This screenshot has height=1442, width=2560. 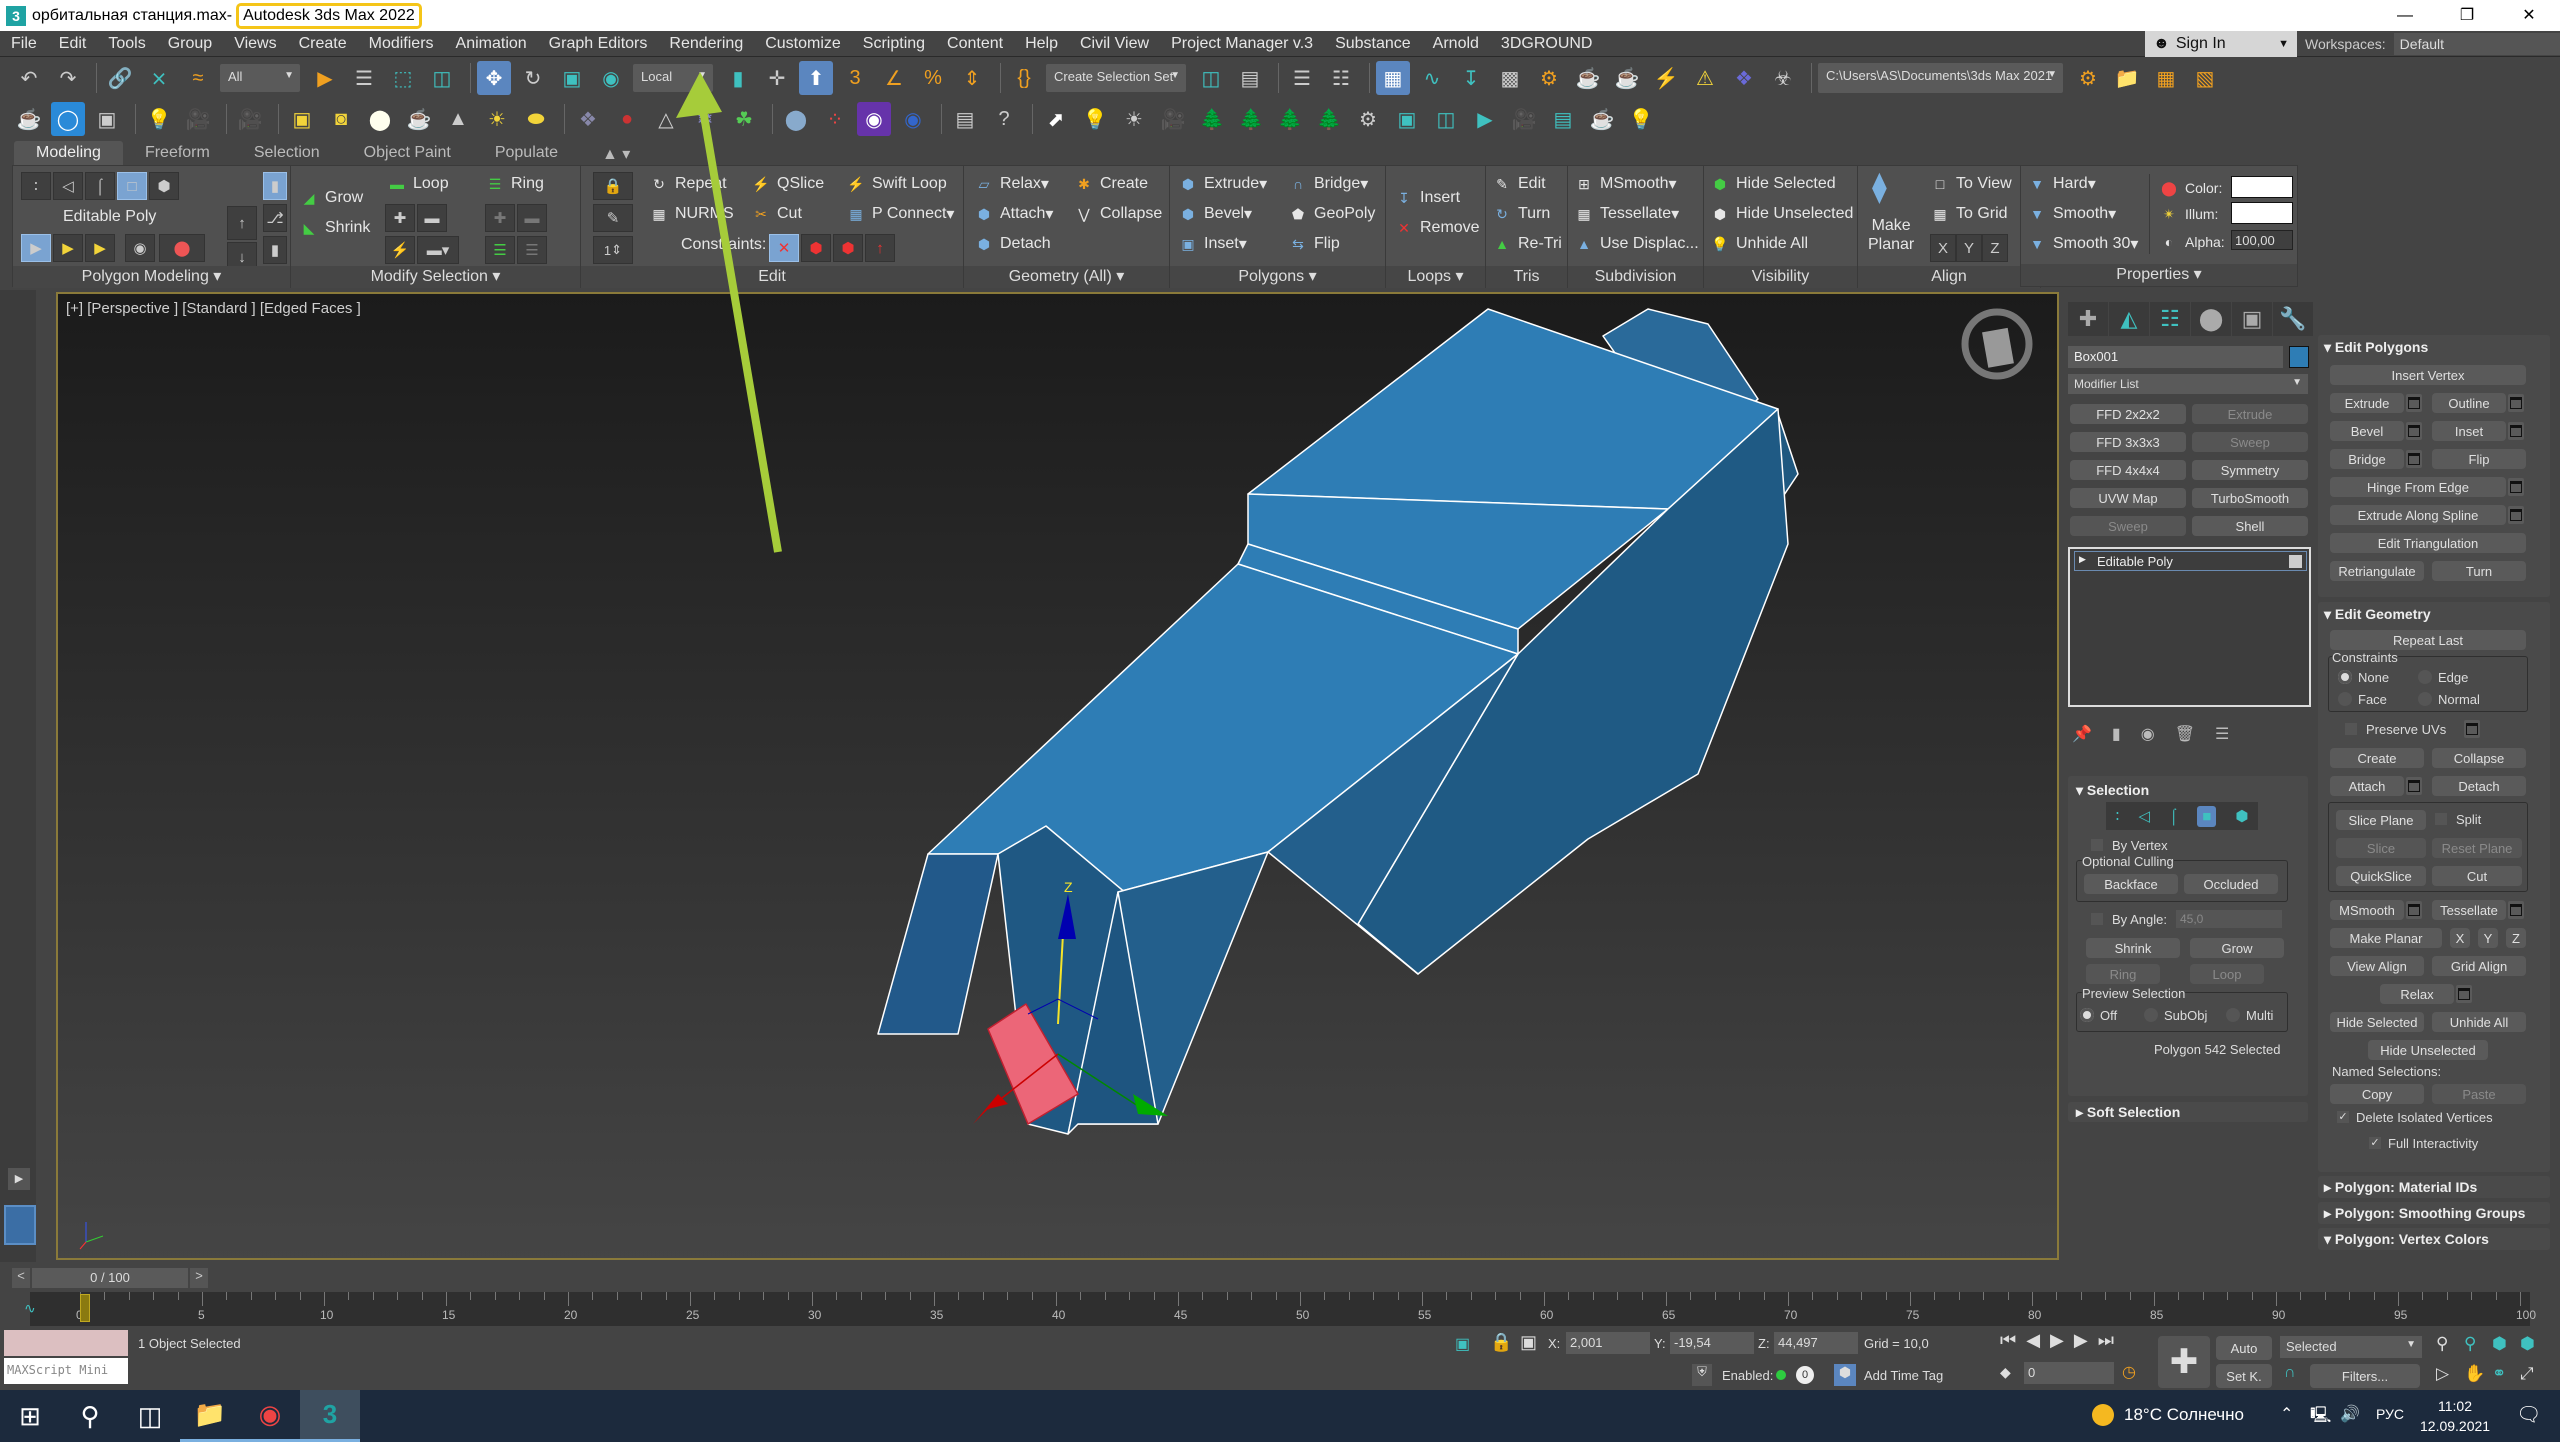 What do you see at coordinates (198, 78) in the screenshot?
I see `bind-space-warp-icon: ≈` at bounding box center [198, 78].